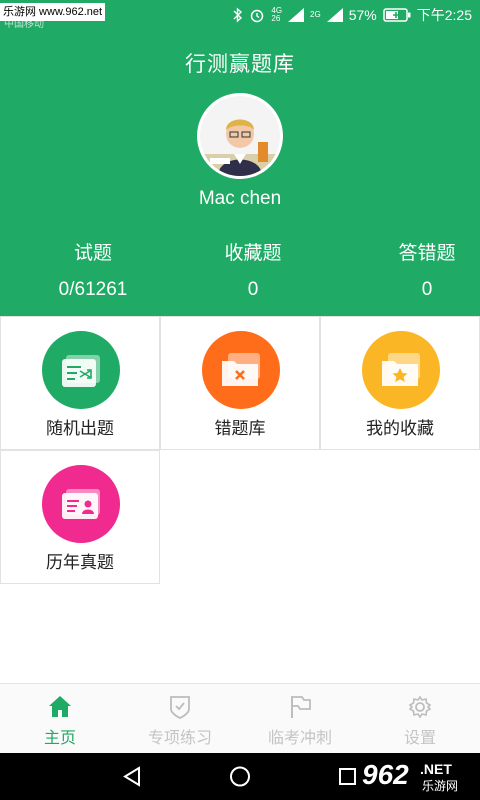  I want to click on stat-label: 试题, so click(92, 253).